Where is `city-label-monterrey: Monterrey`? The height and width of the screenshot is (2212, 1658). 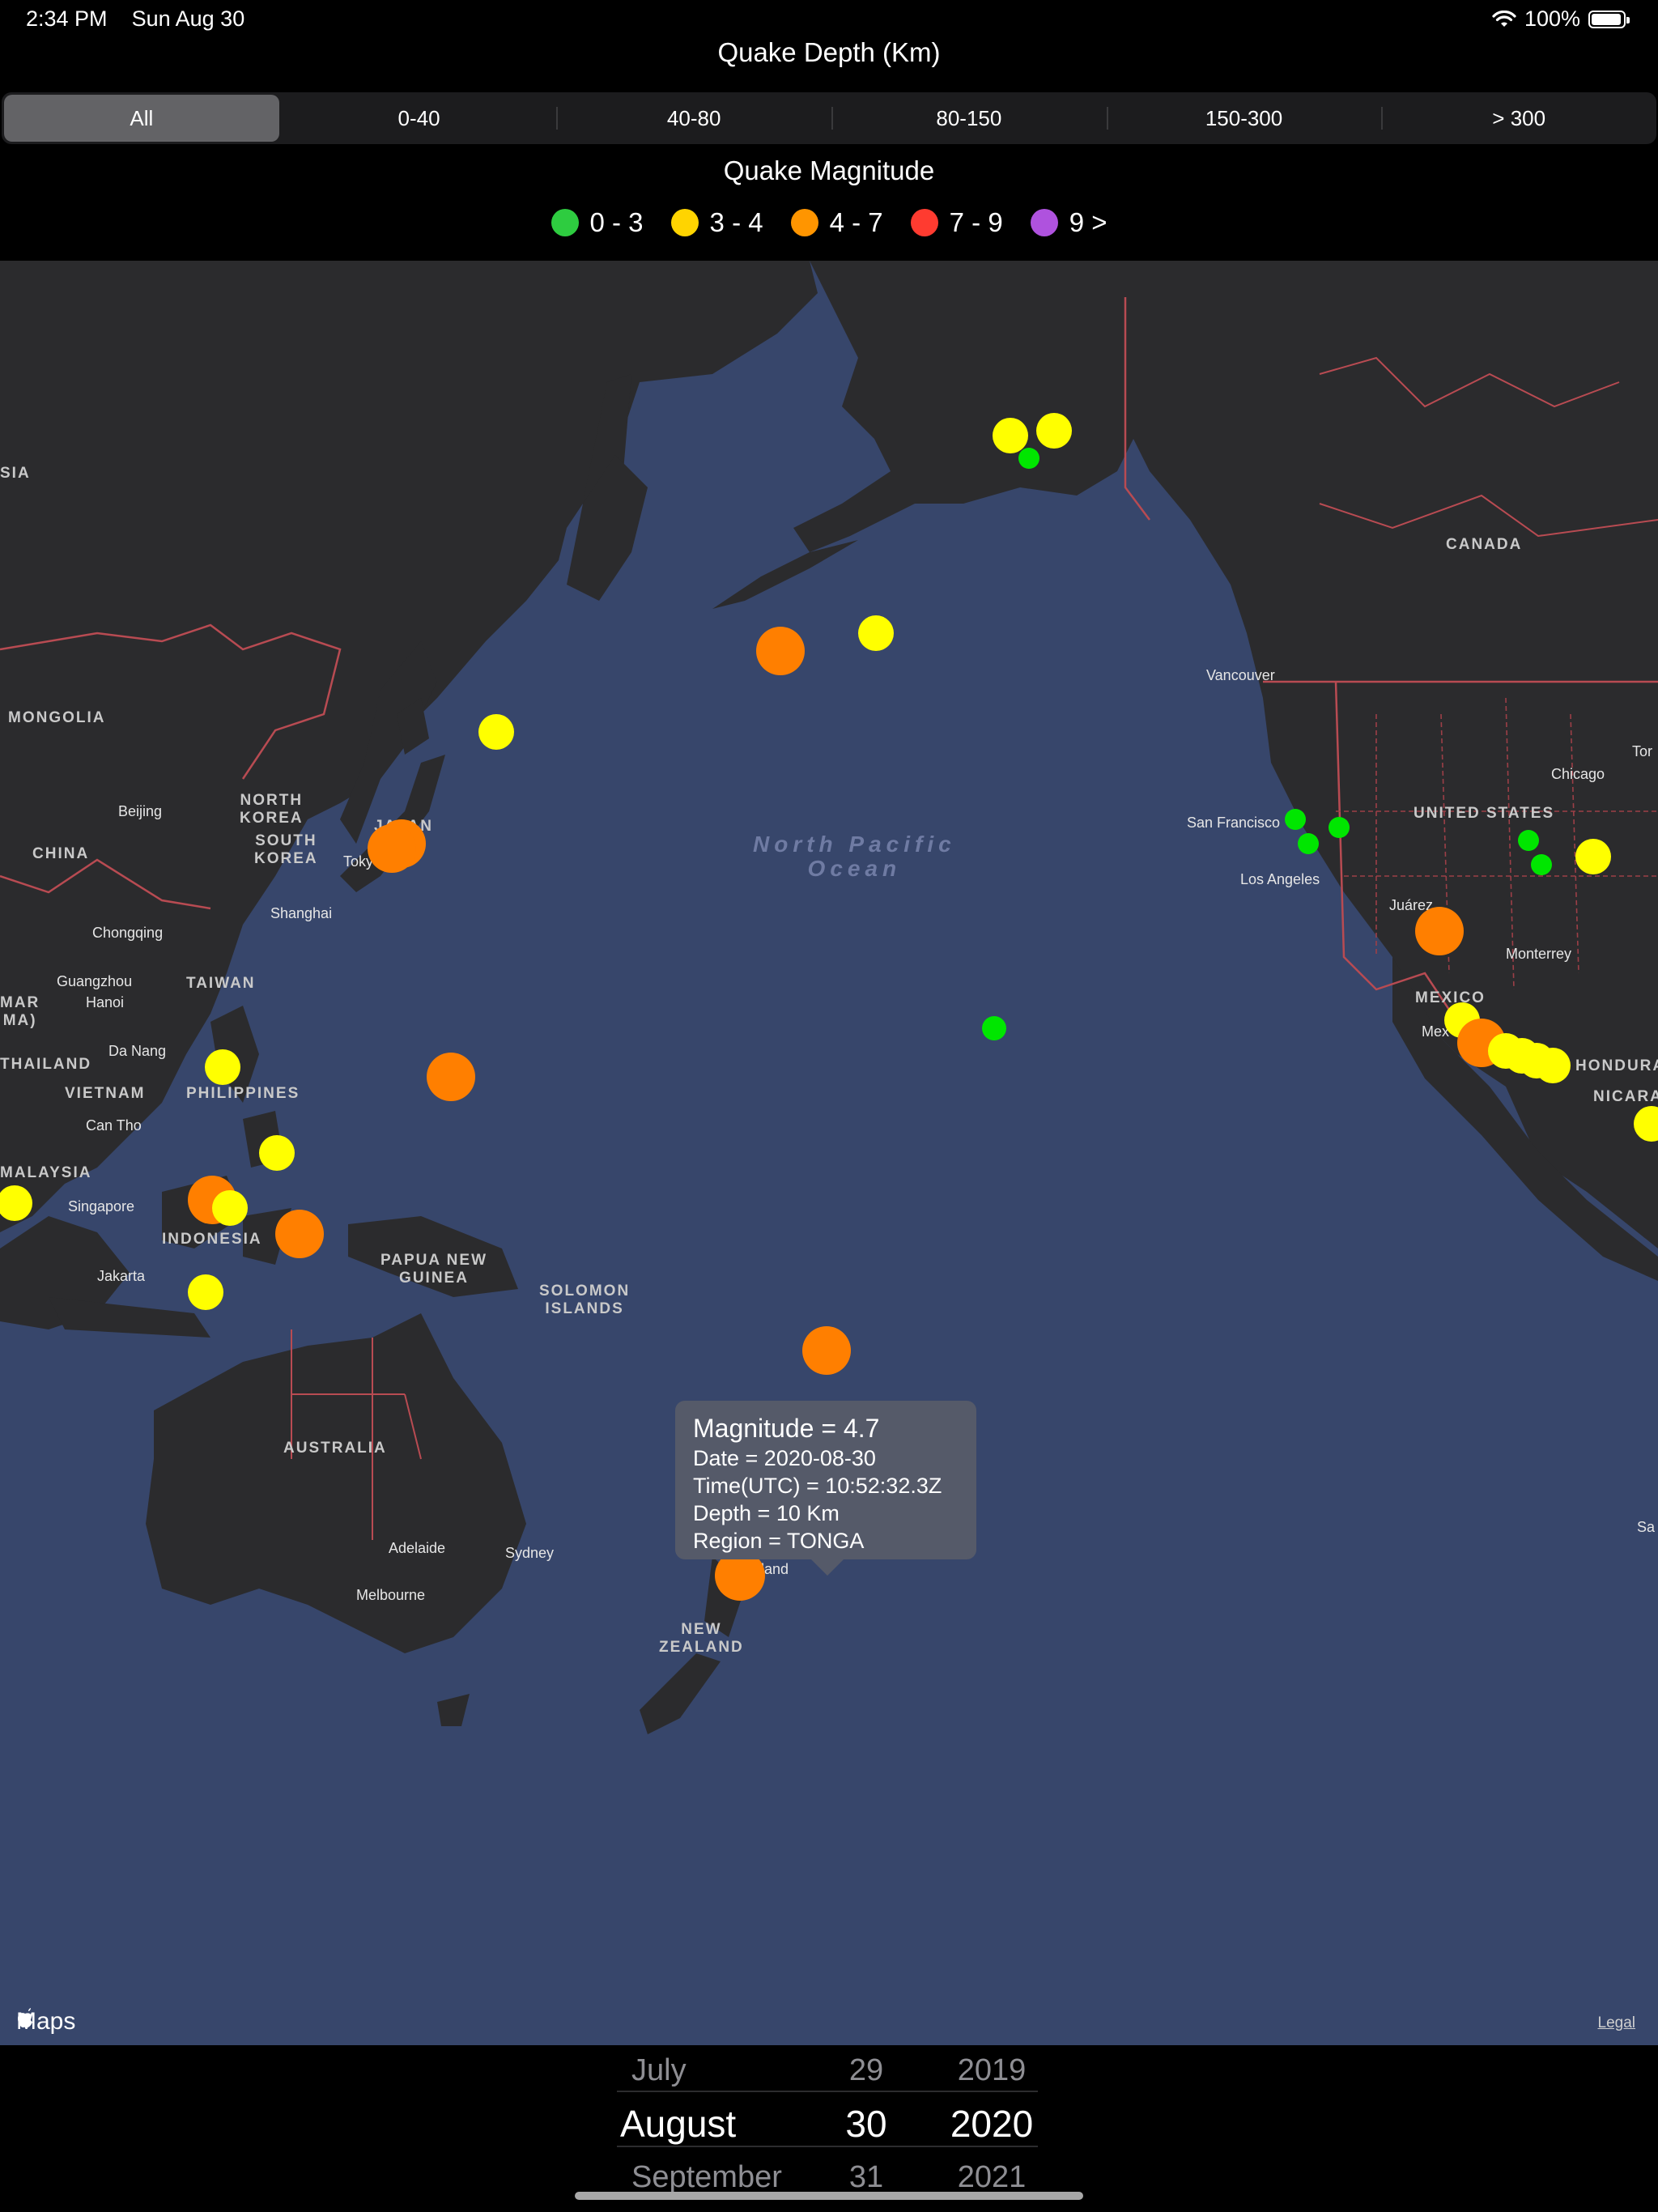 city-label-monterrey: Monterrey is located at coordinates (1539, 954).